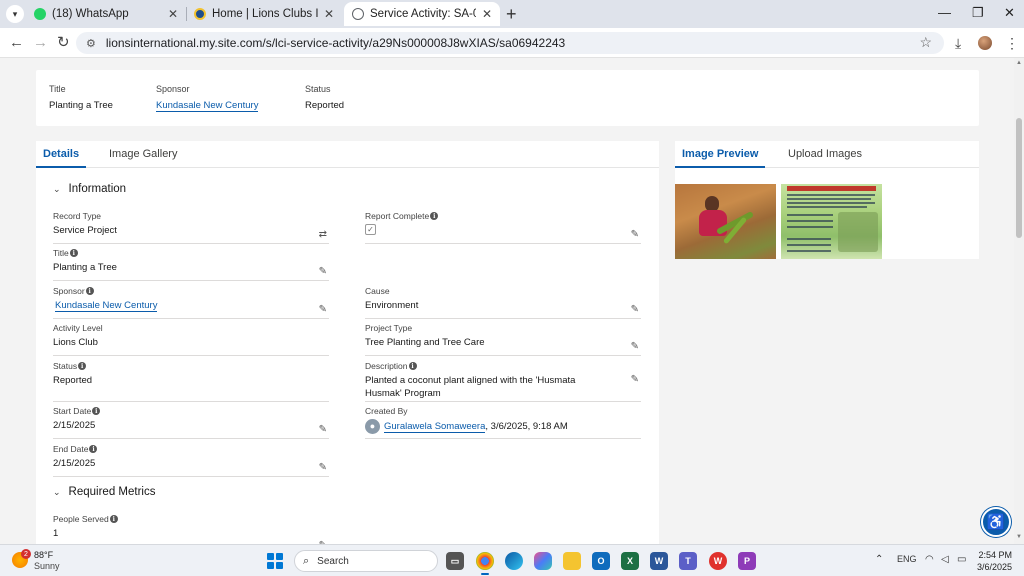 The height and width of the screenshot is (576, 1024). I want to click on restore-icon: ❐, so click(978, 13).